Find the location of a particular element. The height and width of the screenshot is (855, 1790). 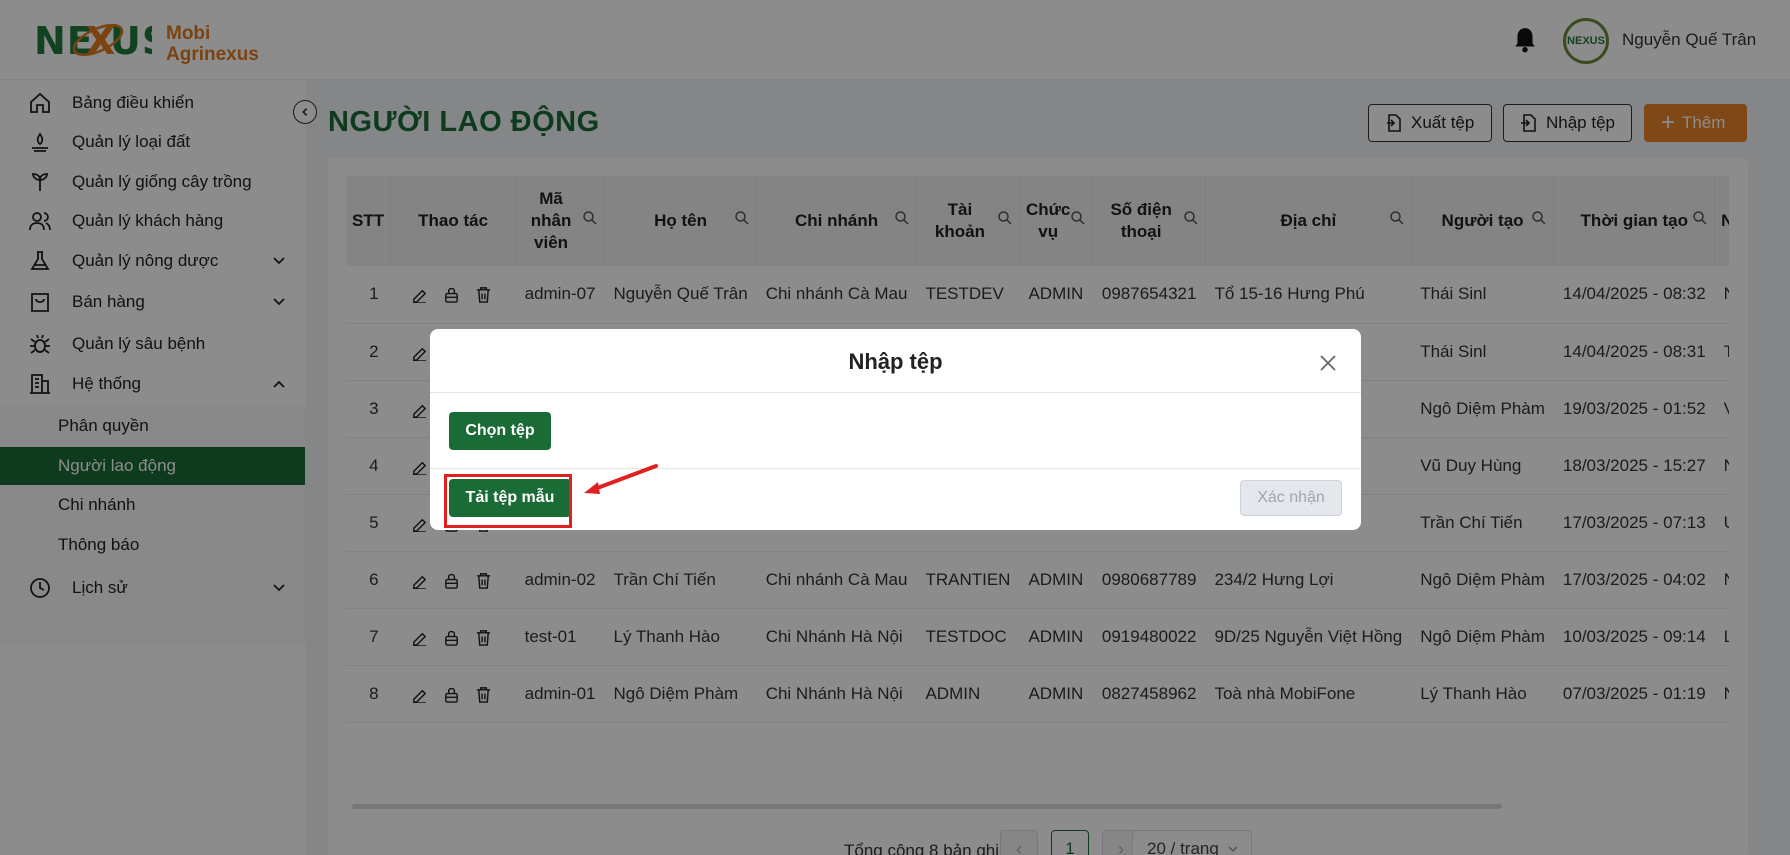

import-file-modal: Nhập tệp Chọn tệp Tải tệp mẫu Xác nhận is located at coordinates (895, 429).